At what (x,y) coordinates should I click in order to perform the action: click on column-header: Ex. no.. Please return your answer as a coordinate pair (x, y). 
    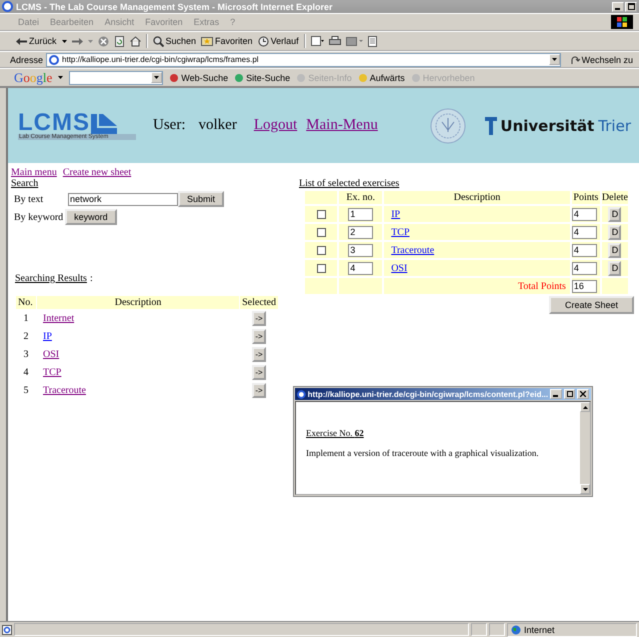
    Looking at the image, I should click on (360, 197).